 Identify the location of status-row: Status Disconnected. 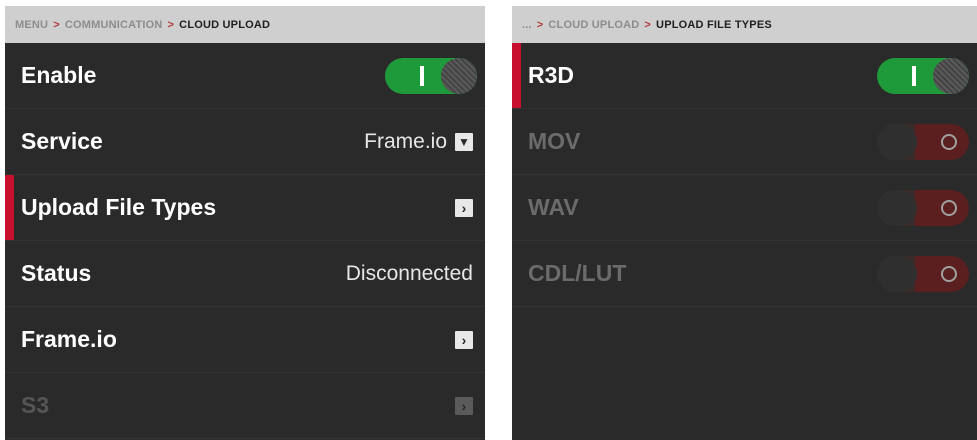
(245, 274).